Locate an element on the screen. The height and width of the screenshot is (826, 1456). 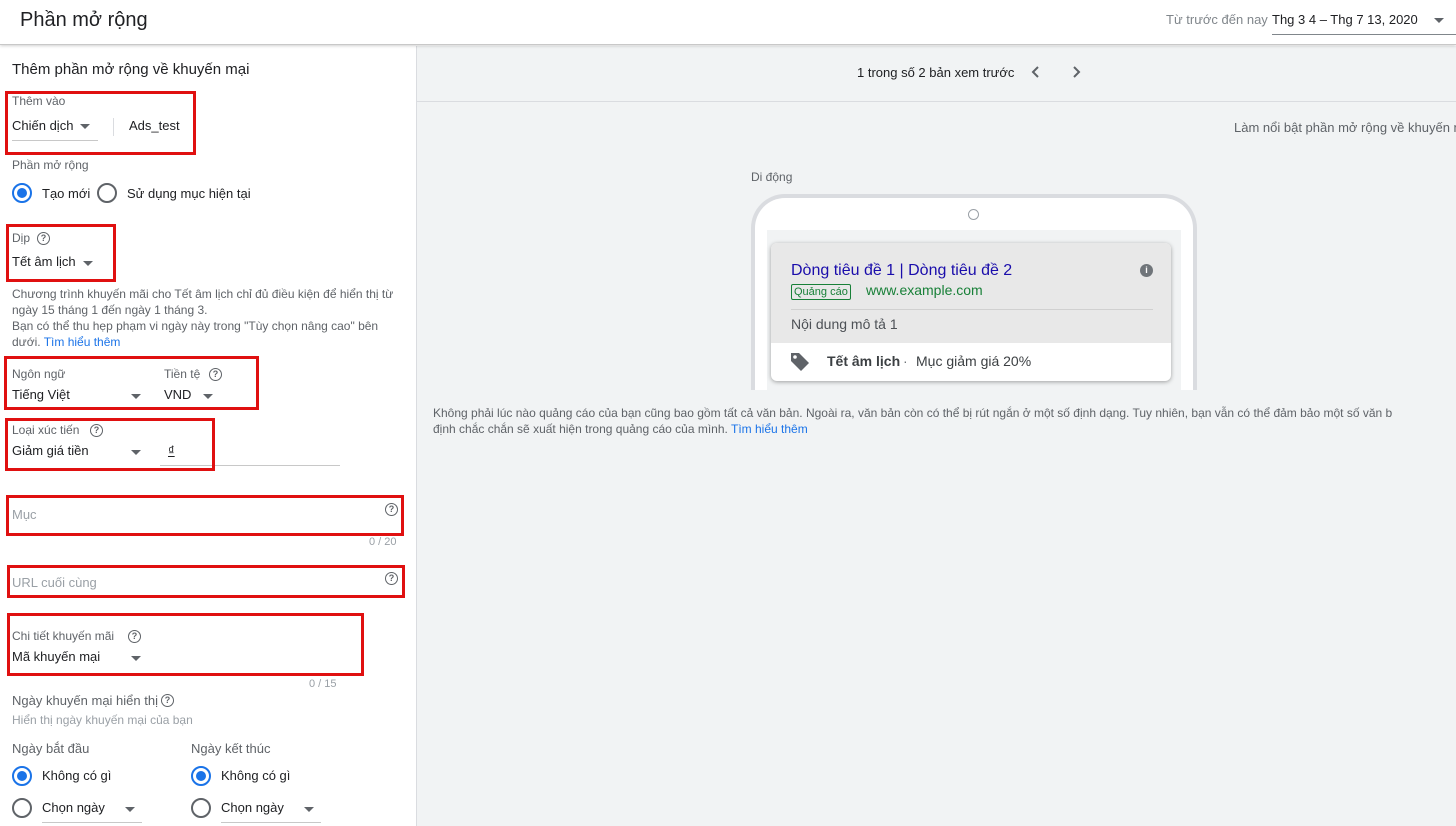
end-date-pick-select: Chọn ngày is located at coordinates (271, 809).